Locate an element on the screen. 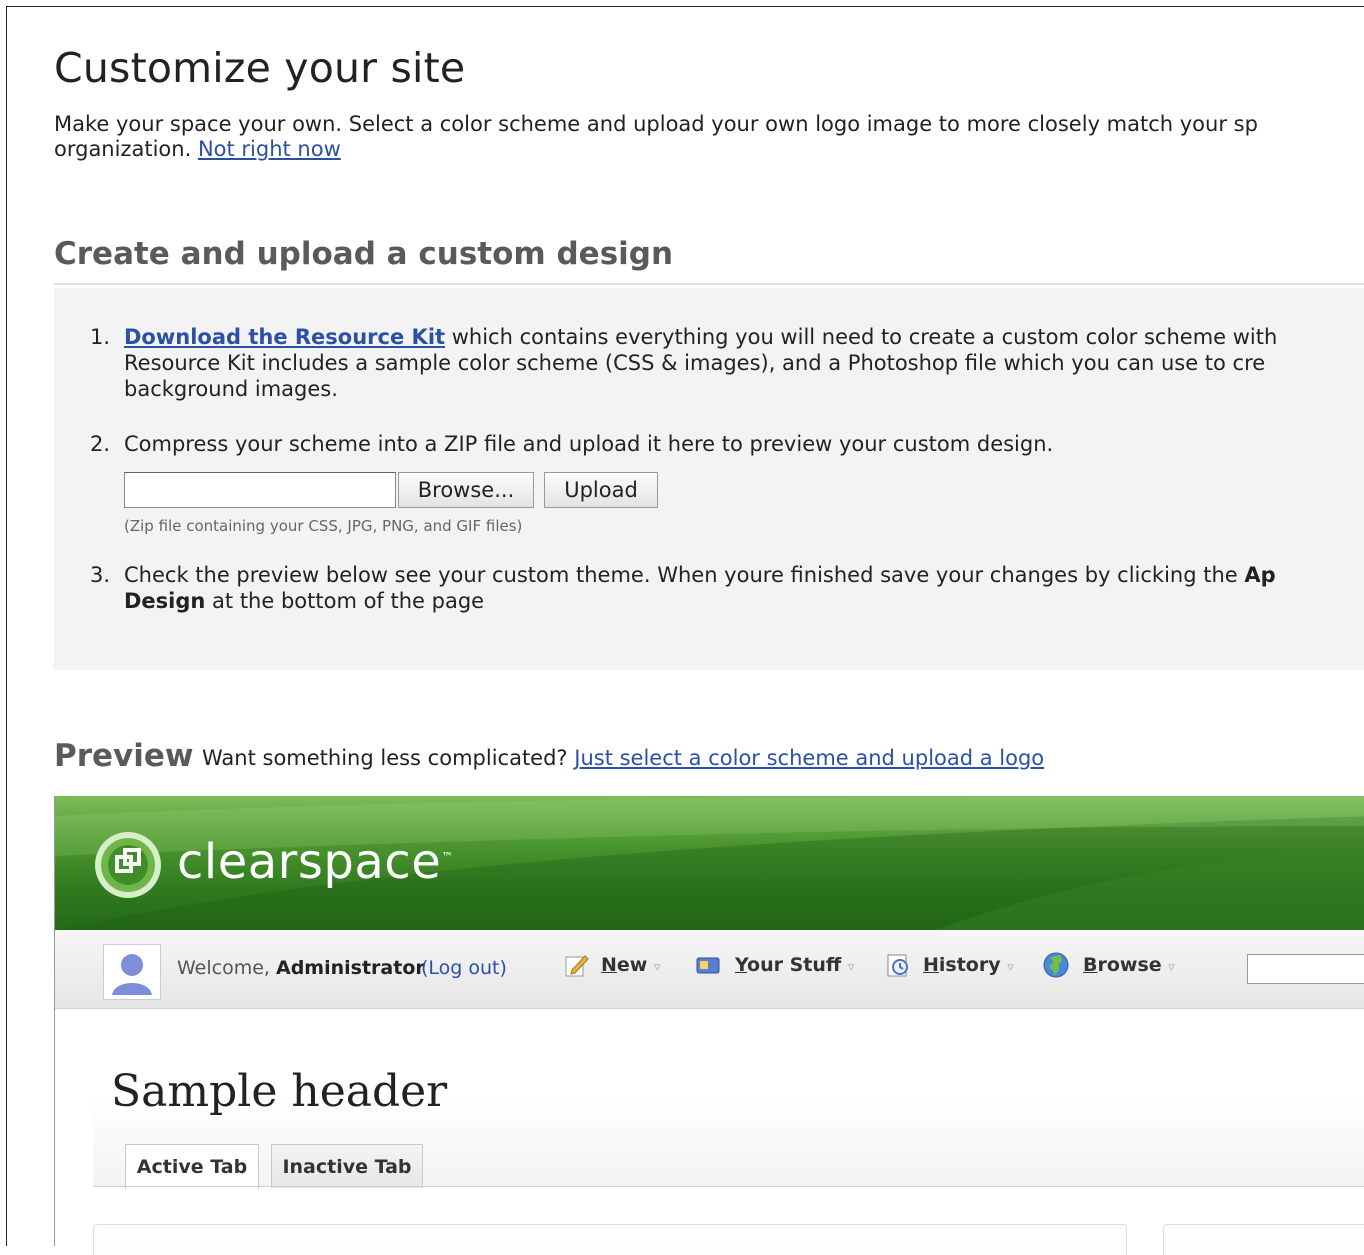  menu-browse-label: rowse is located at coordinates (1129, 965).